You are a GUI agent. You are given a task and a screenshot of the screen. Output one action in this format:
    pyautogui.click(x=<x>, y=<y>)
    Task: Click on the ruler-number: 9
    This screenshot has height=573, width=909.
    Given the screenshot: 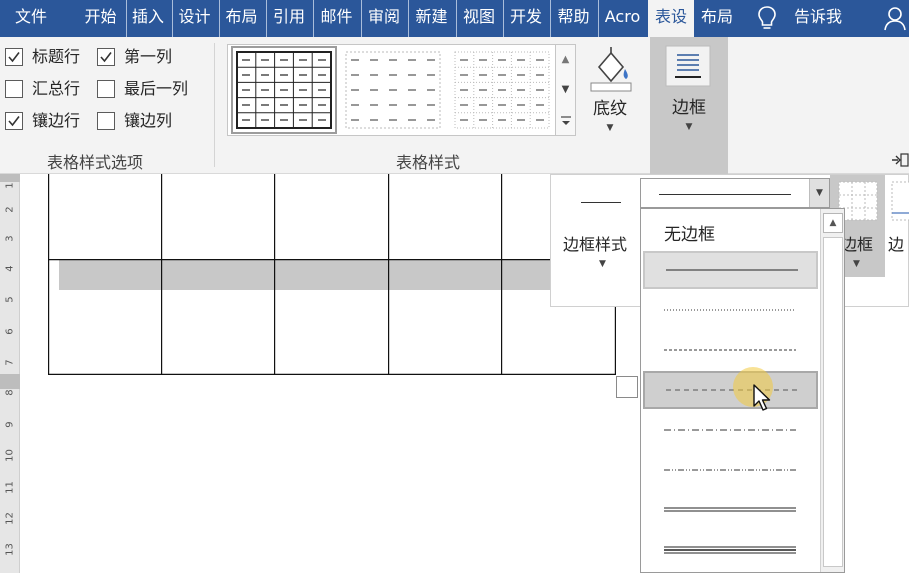 What is the action you would take?
    pyautogui.click(x=10, y=424)
    